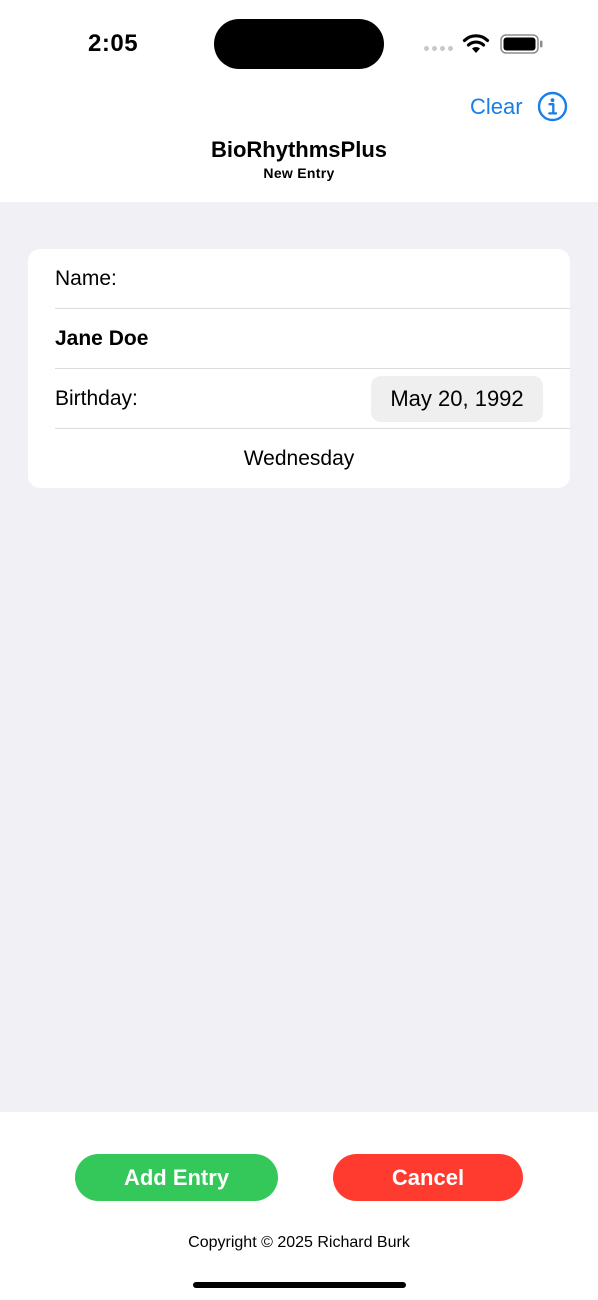  What do you see at coordinates (476, 43) in the screenshot?
I see `wifi-icon` at bounding box center [476, 43].